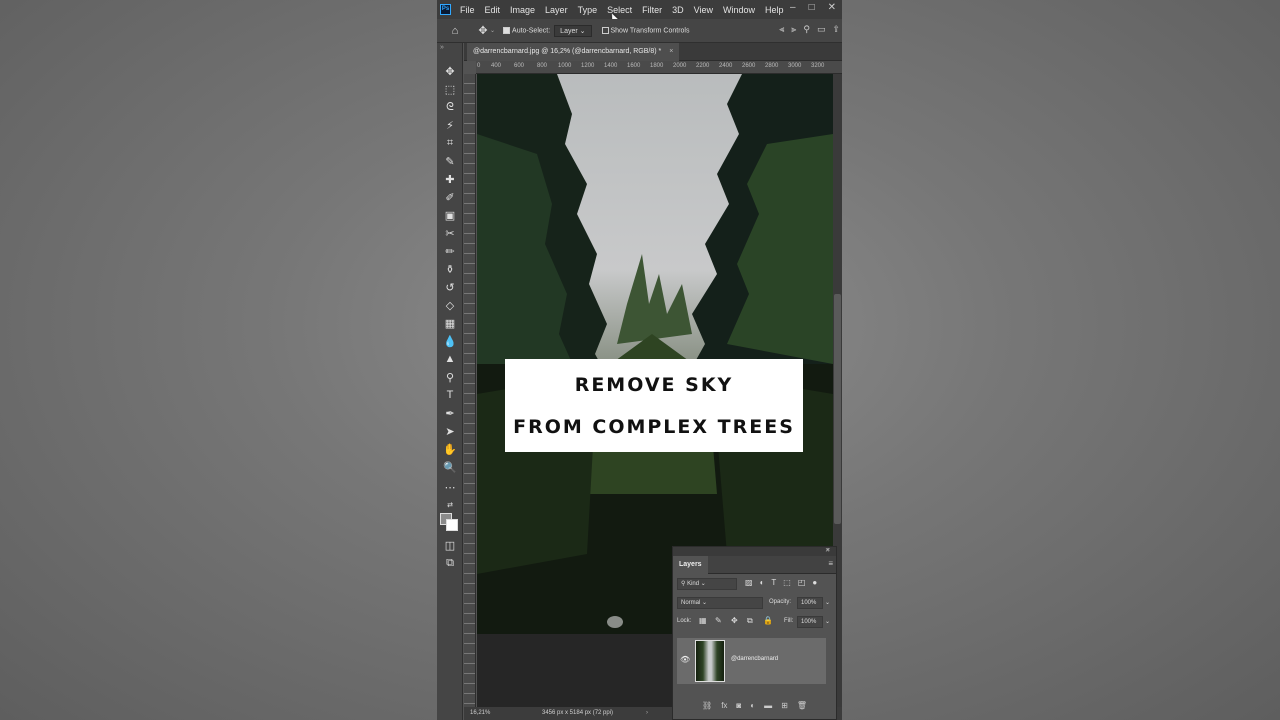  I want to click on minimize-button: –, so click(793, 7).